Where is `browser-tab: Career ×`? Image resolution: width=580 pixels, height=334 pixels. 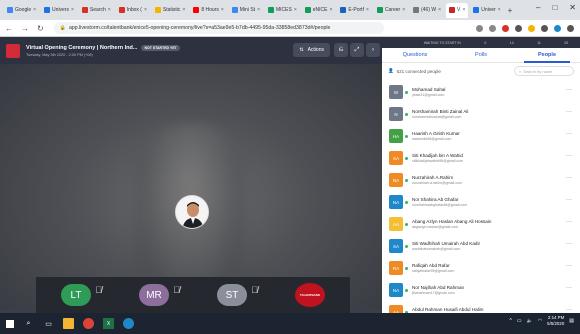 browser-tab: Career × is located at coordinates (391, 10).